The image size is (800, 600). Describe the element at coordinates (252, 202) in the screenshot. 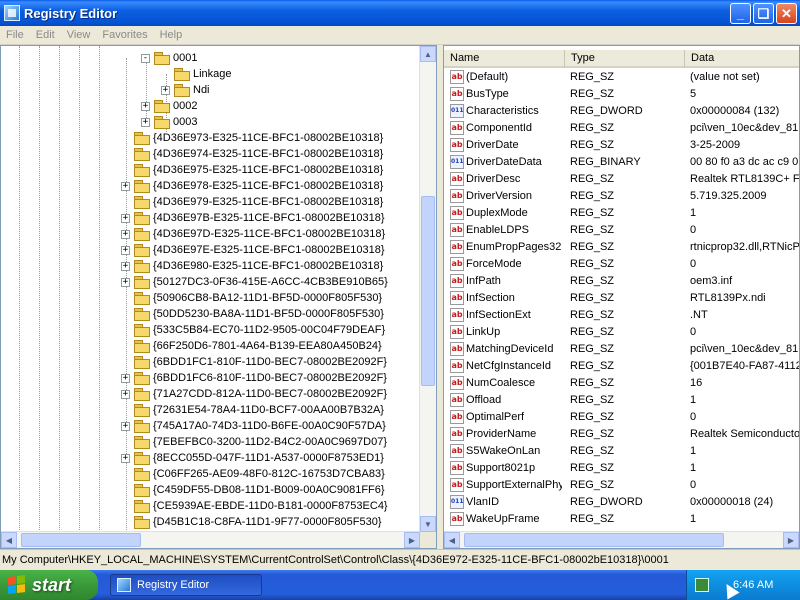

I see `tree-node: {4D36E979-E325-11CE-BFC1-08002BE10318}` at that location.